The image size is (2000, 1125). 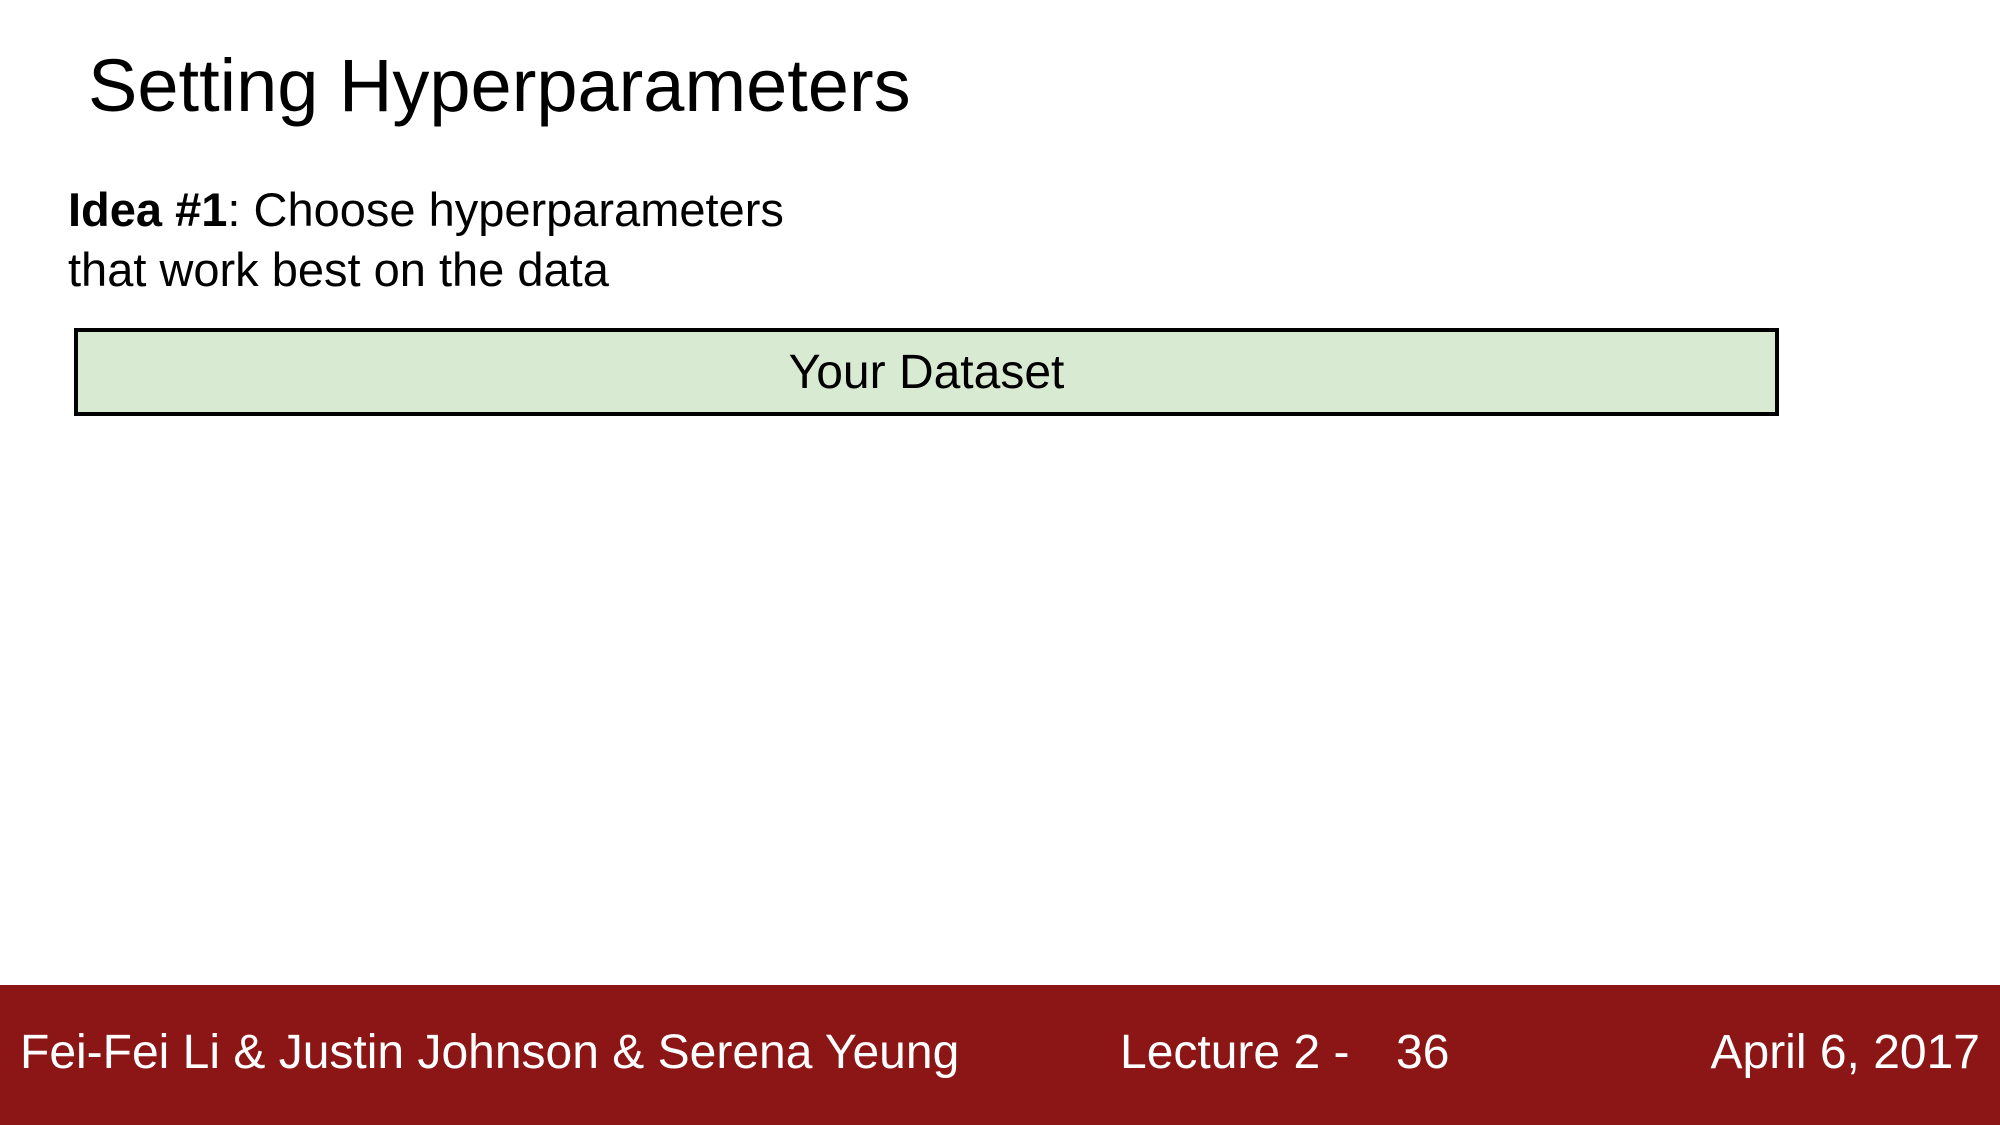 I want to click on footer-page-number: 36, so click(x=1423, y=1052).